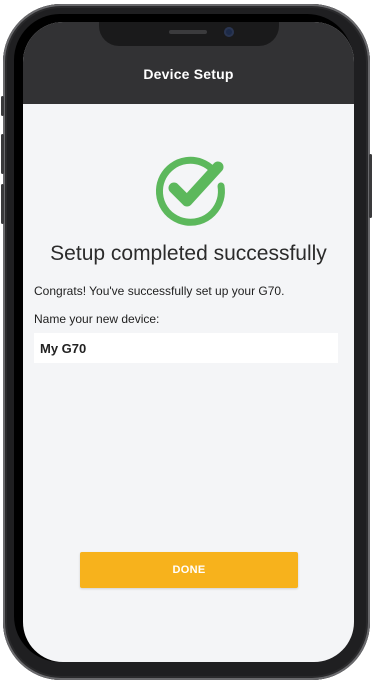 The width and height of the screenshot is (373, 684). Describe the element at coordinates (188, 253) in the screenshot. I see `success-heading: Setup completed successfully` at that location.